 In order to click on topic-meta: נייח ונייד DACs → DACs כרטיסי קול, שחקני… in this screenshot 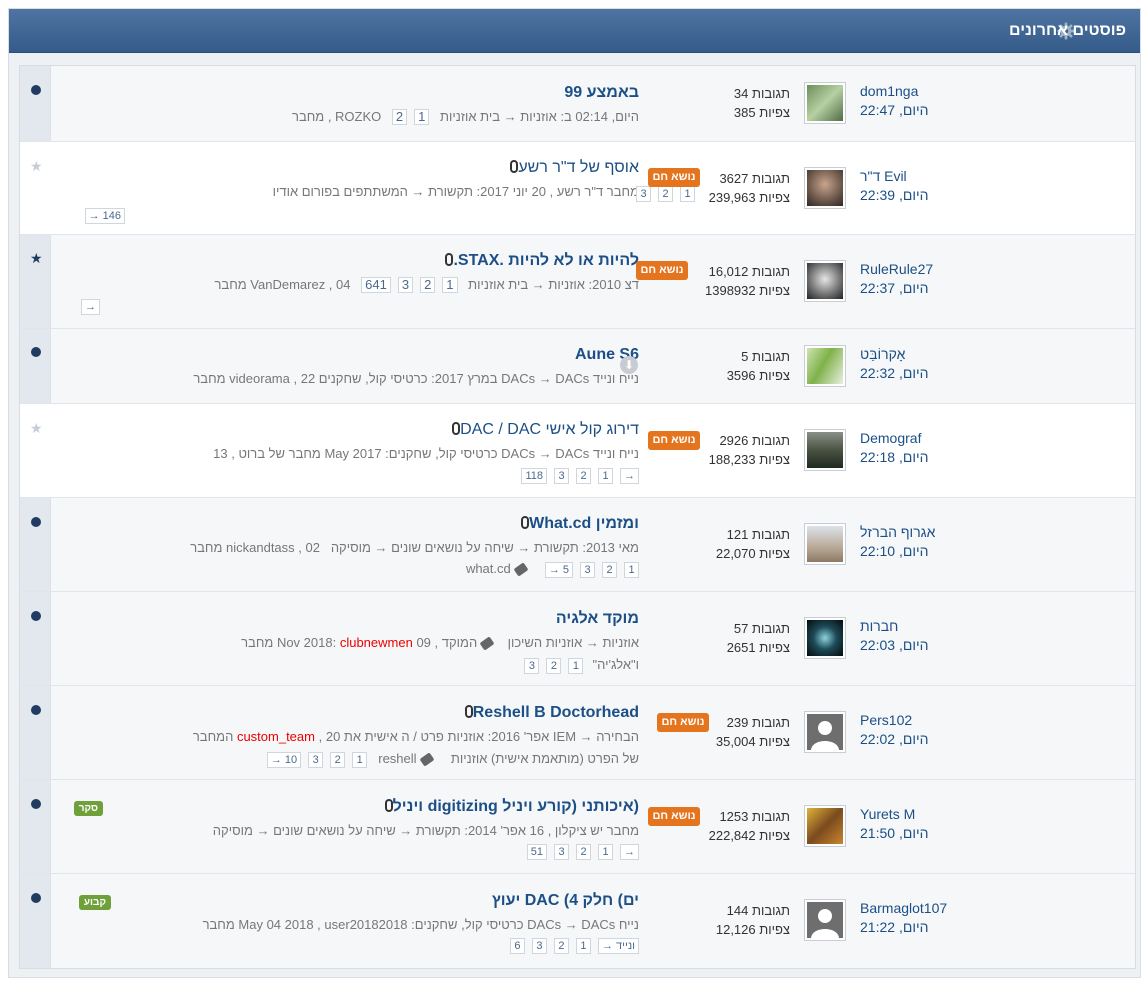, I will do `click(426, 453)`.